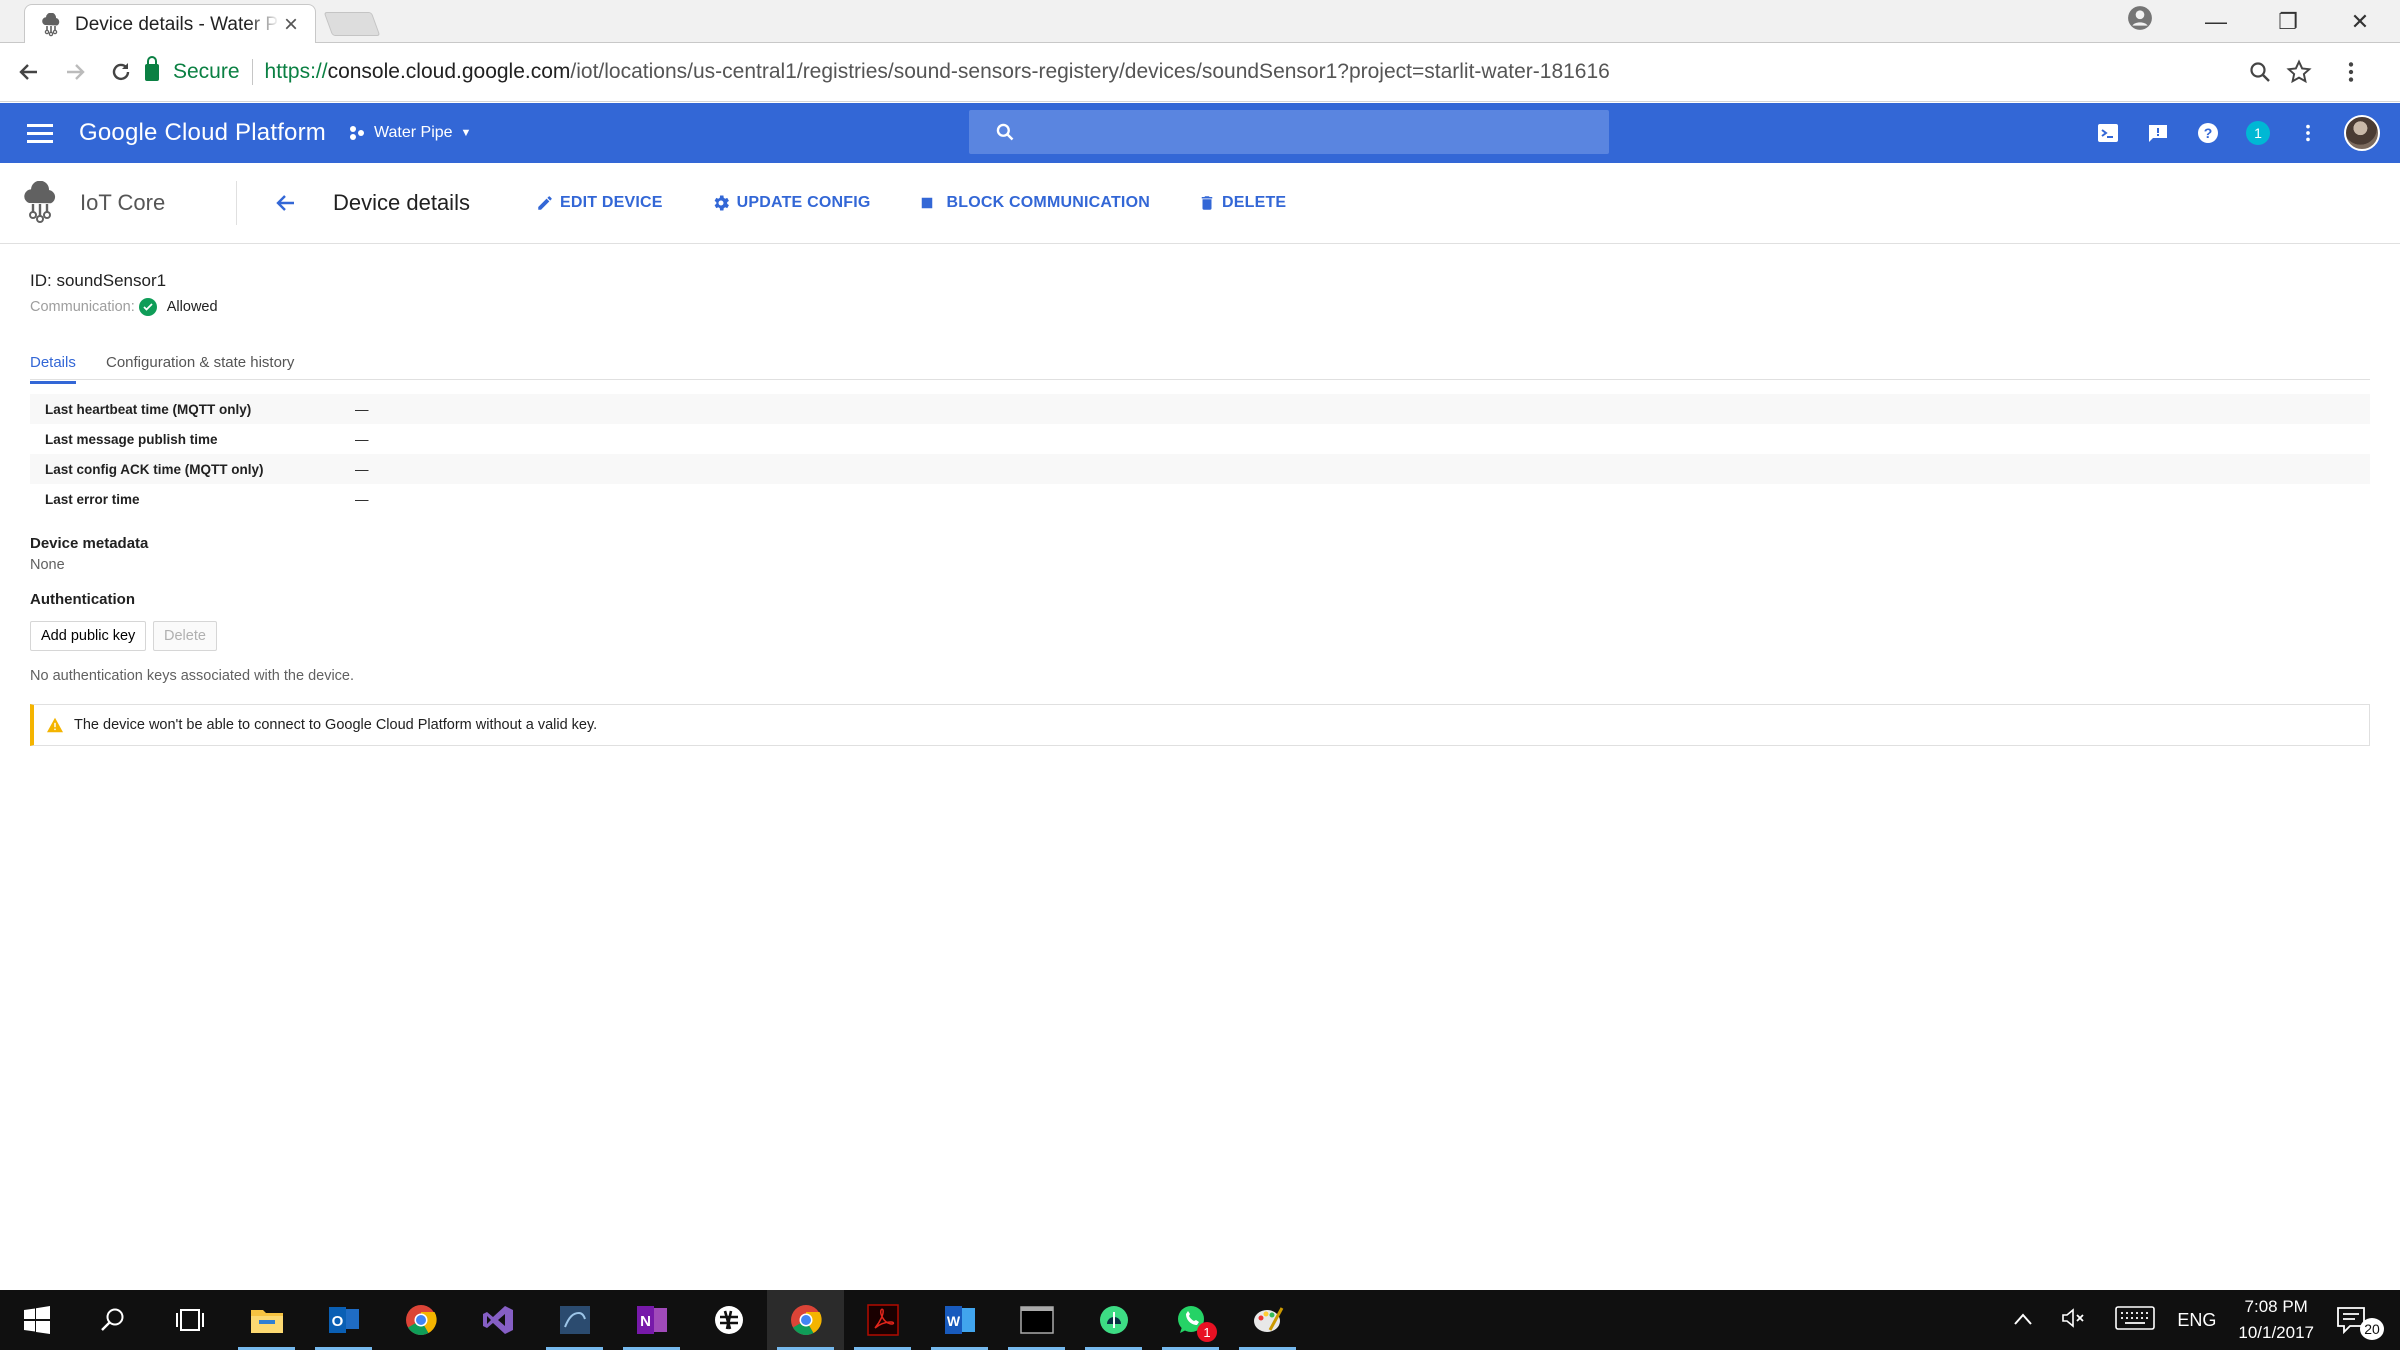 Image resolution: width=2400 pixels, height=1350 pixels. What do you see at coordinates (1034, 203) in the screenshot?
I see `block-communication-button: BLOCK COMMUNICATION` at bounding box center [1034, 203].